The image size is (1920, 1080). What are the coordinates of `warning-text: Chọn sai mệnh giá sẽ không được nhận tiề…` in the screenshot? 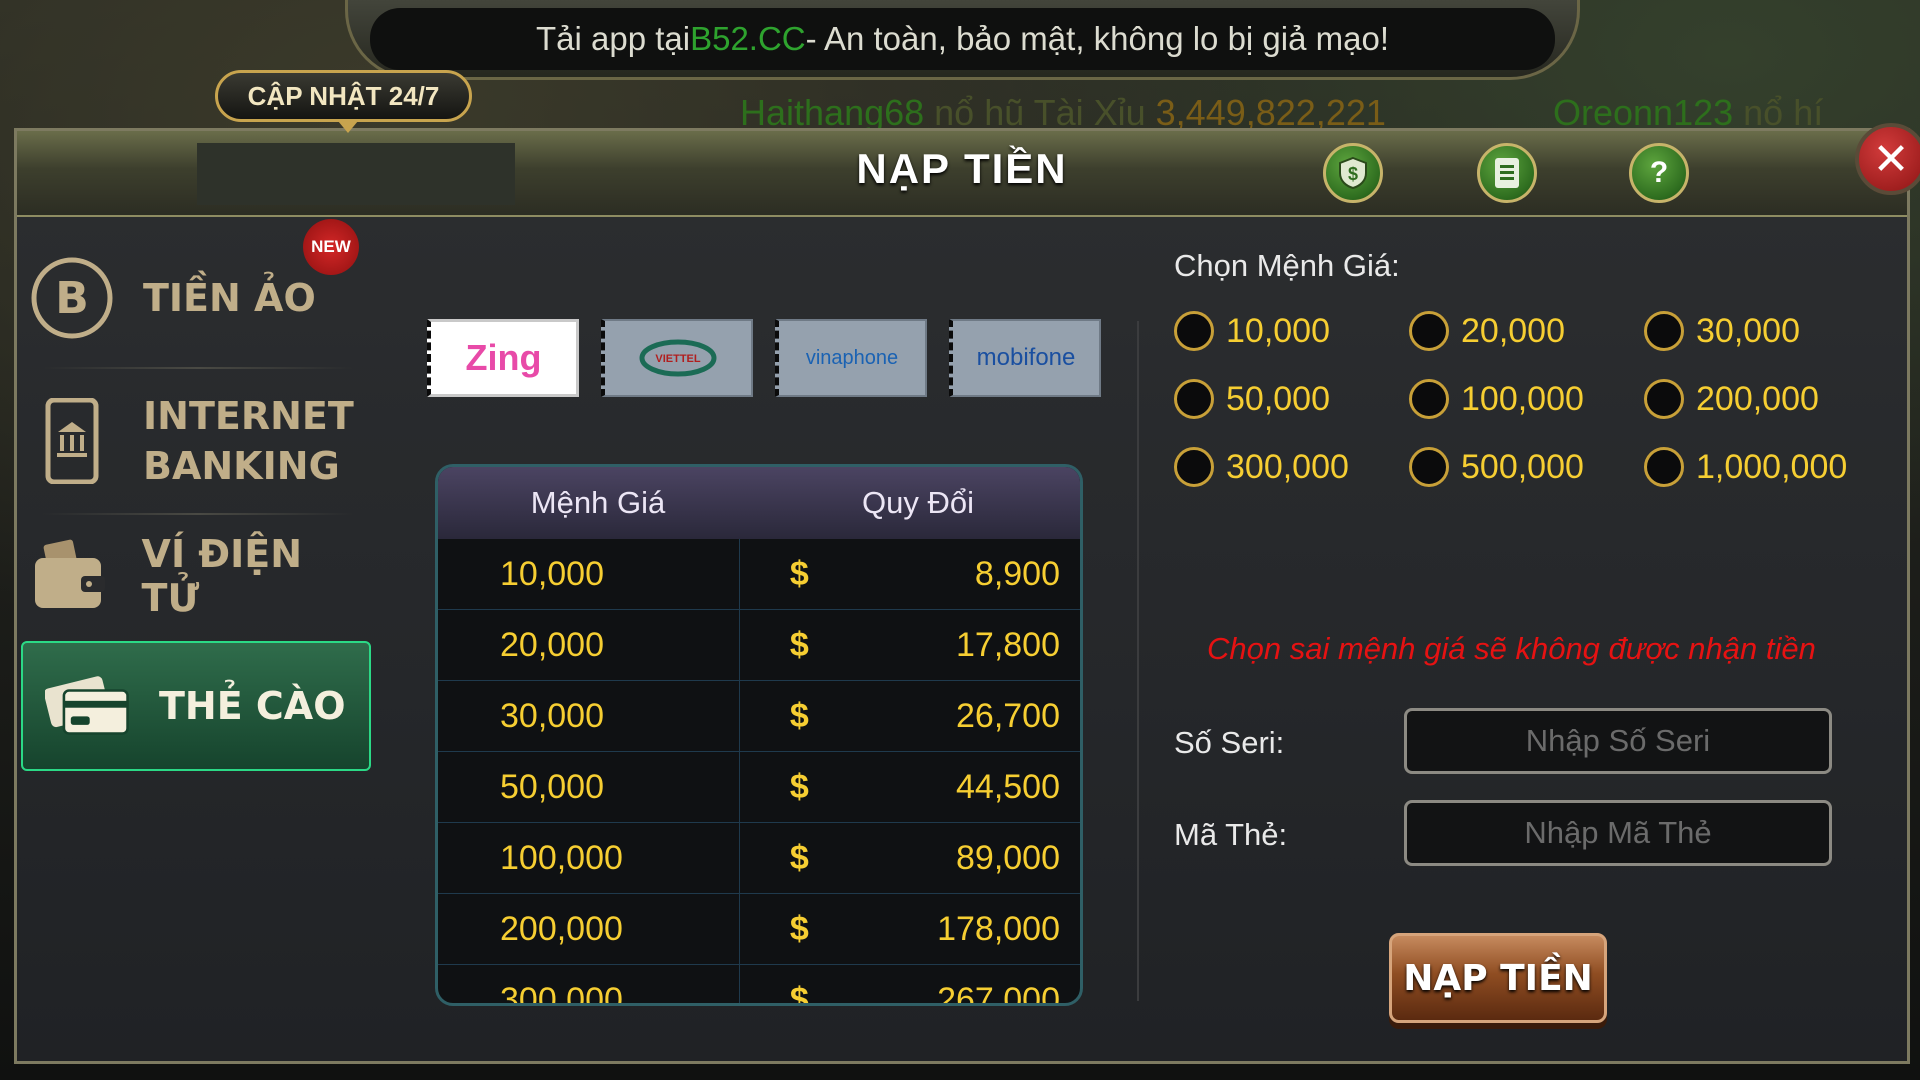 It's located at (1511, 648).